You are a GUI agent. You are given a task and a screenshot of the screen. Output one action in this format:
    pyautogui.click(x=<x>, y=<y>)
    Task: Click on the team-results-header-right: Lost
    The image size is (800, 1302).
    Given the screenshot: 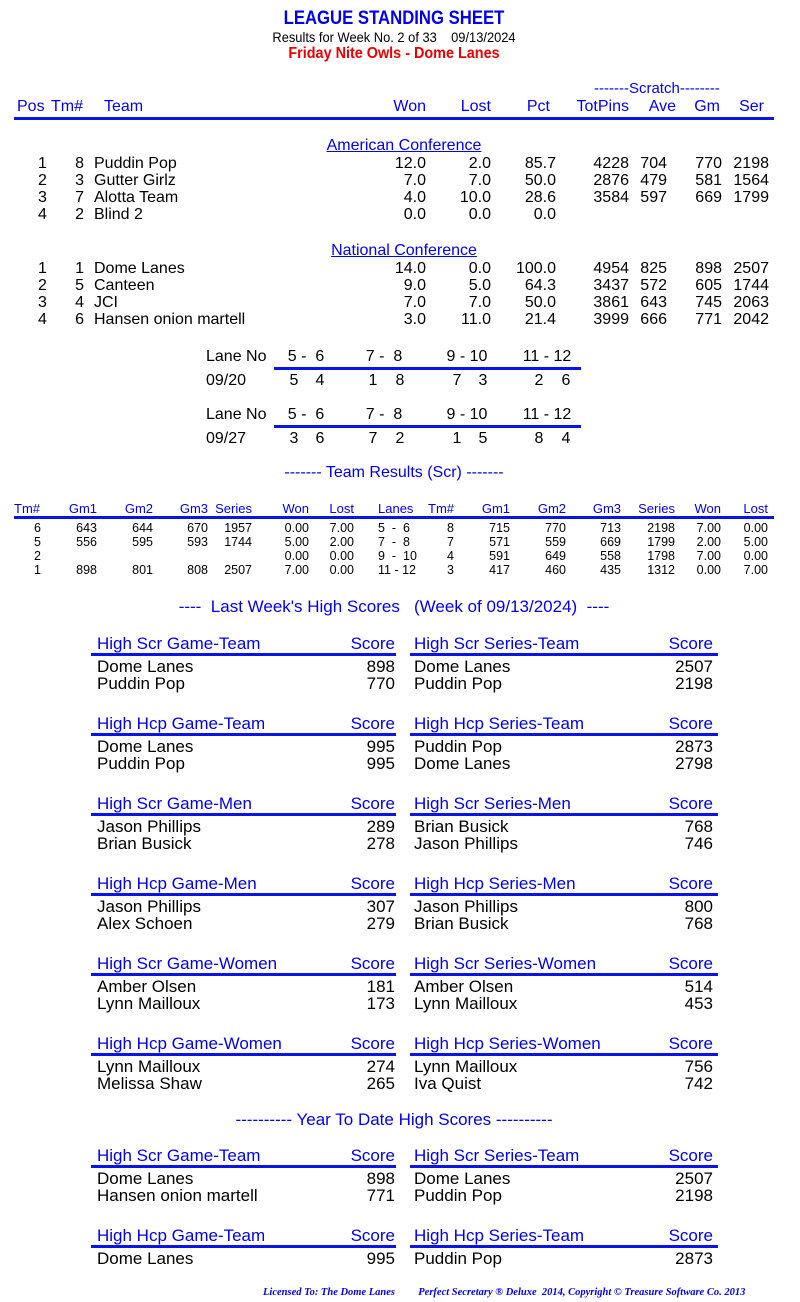 What is the action you would take?
    pyautogui.click(x=755, y=508)
    